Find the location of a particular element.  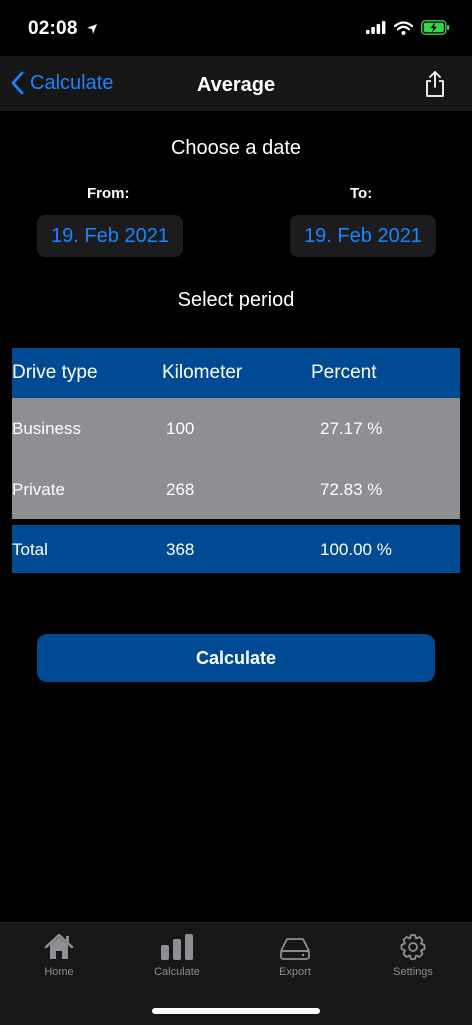

bar-chart-icon is located at coordinates (177, 947).